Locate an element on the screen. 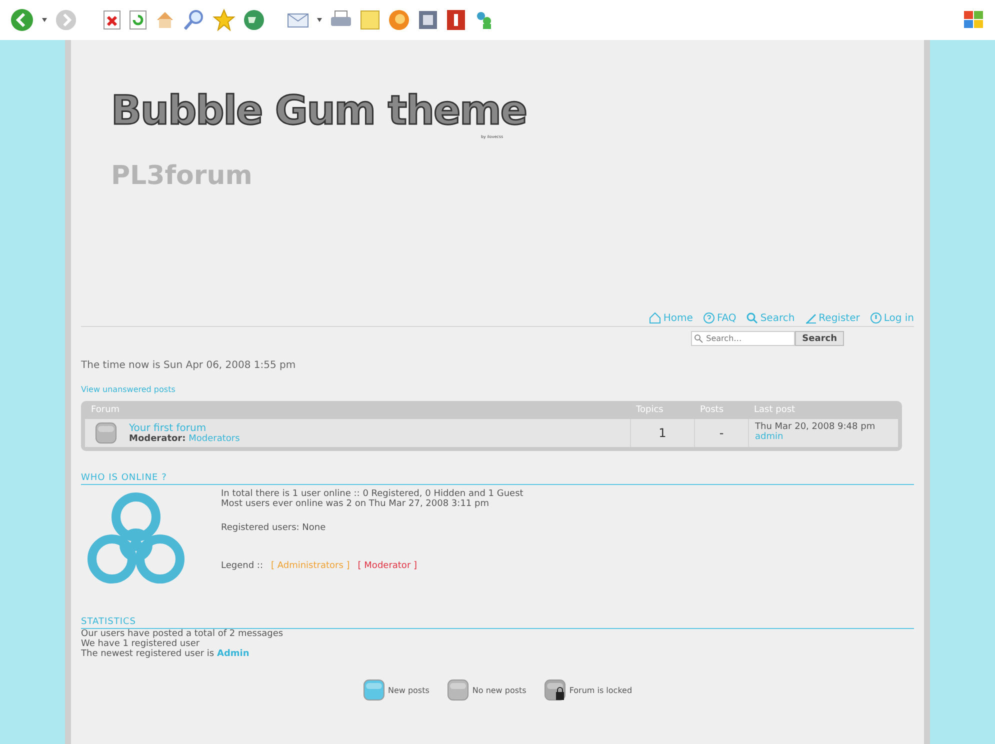  icon-legend-label: New posts is located at coordinates (409, 690).